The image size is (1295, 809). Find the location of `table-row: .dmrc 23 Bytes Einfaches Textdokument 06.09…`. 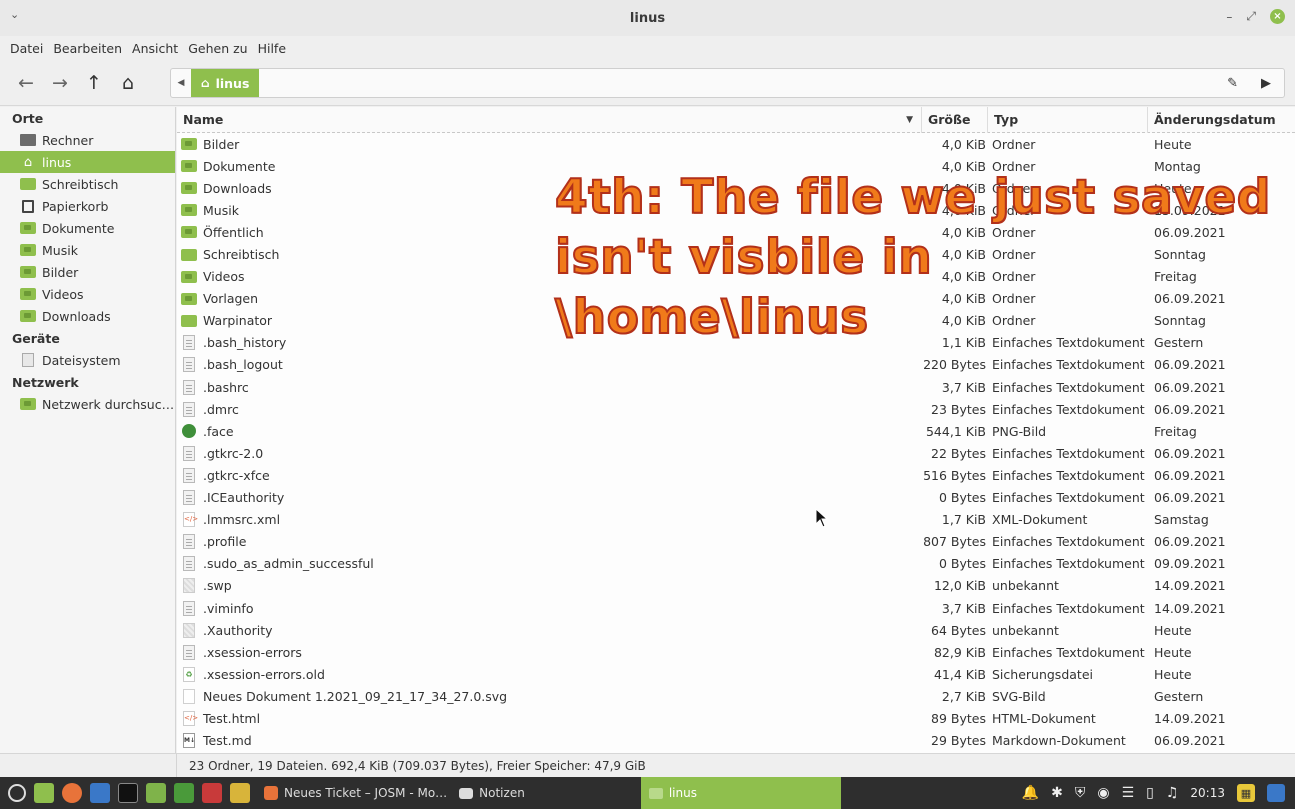

table-row: .dmrc 23 Bytes Einfaches Textdokument 06.09… is located at coordinates (736, 409).